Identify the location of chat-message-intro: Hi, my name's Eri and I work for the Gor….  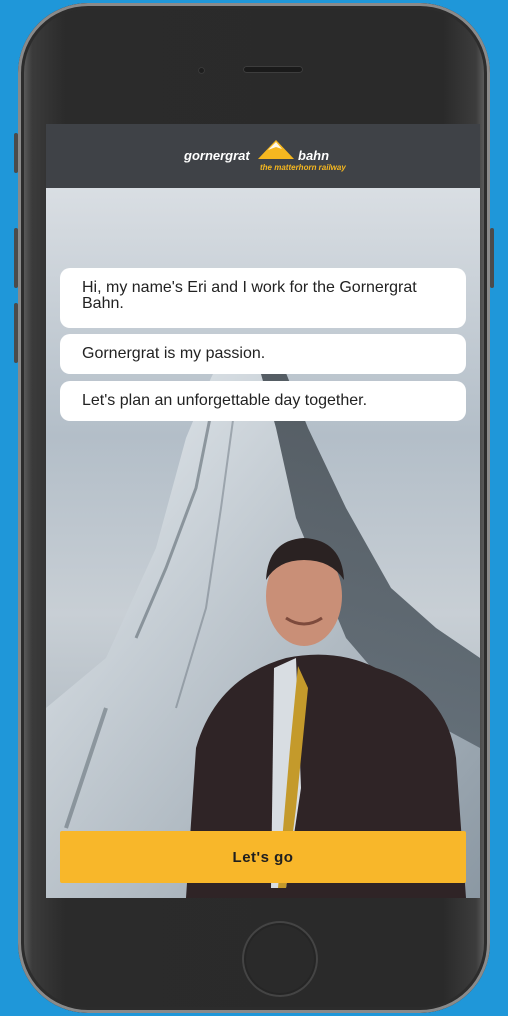
(263, 298).